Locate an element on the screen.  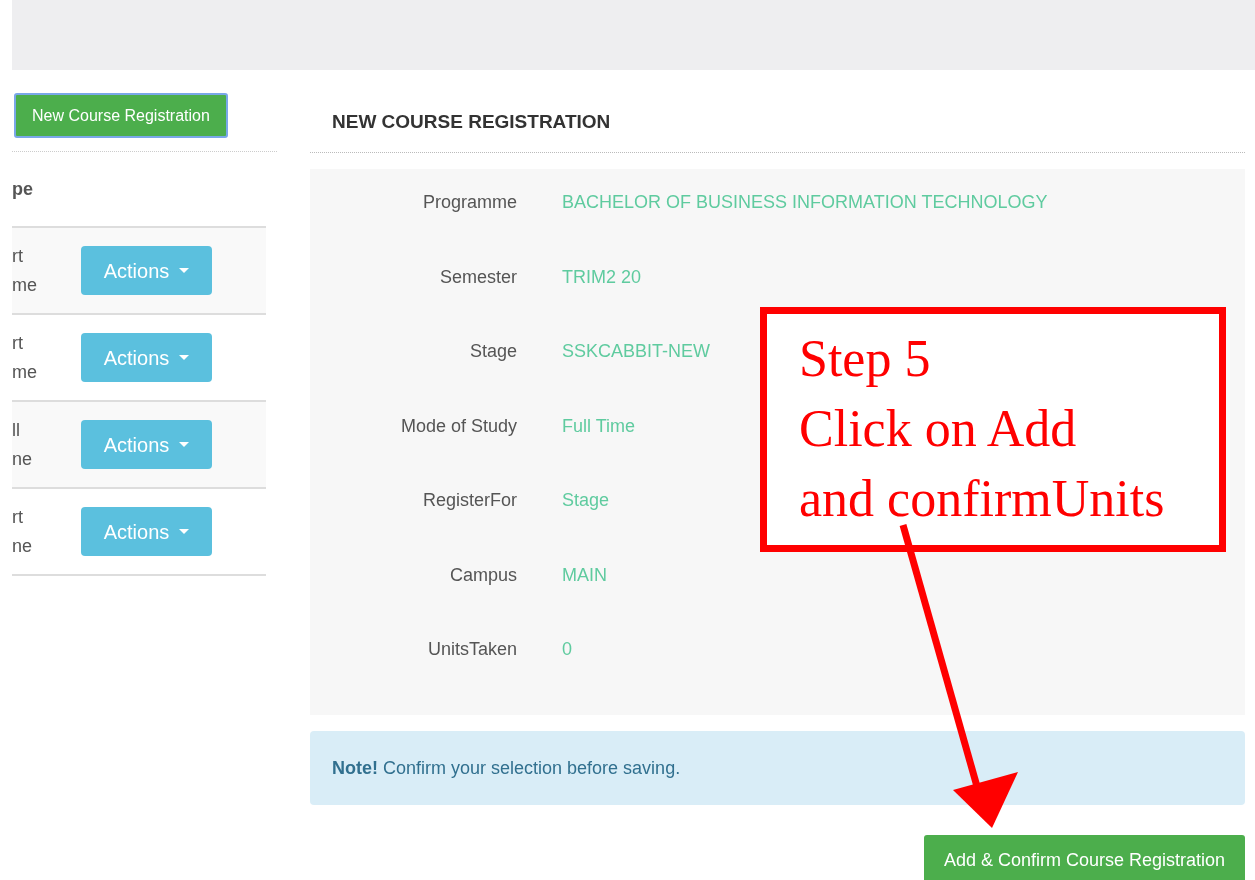
table-cell-text: ll ne is located at coordinates (23, 444).